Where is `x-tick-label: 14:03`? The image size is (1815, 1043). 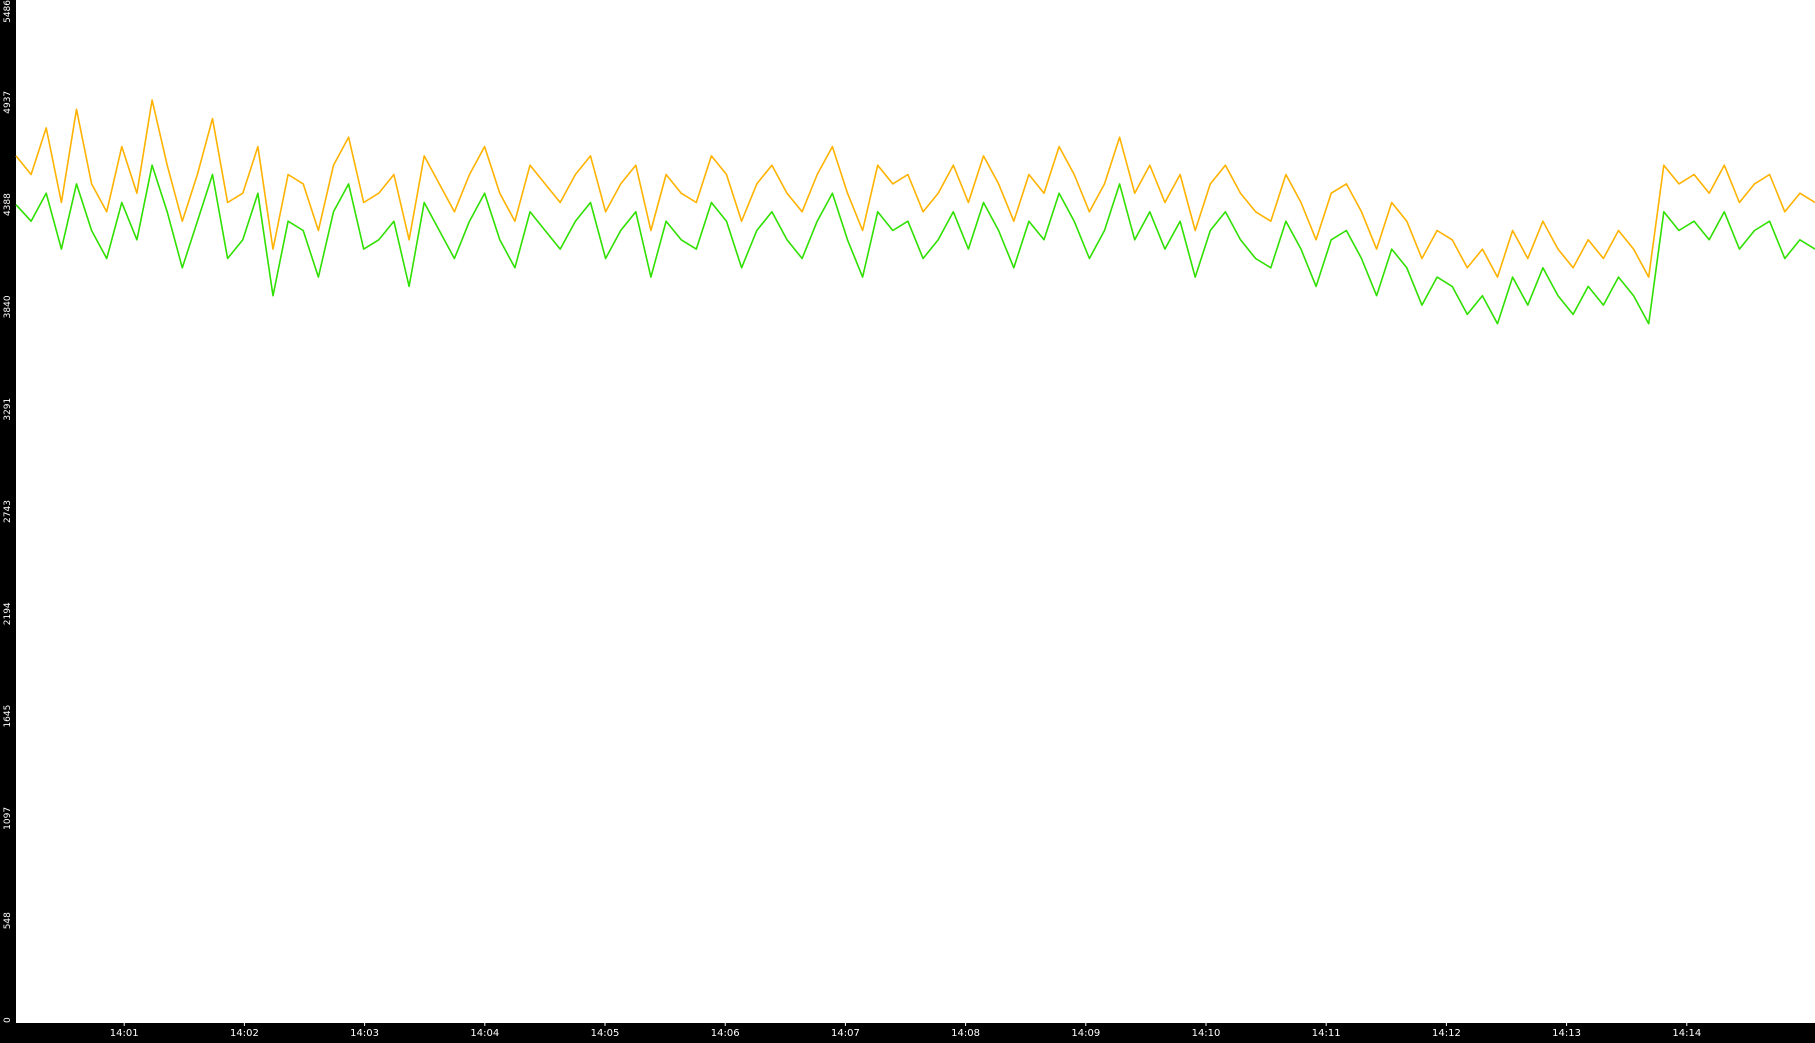
x-tick-label: 14:03 is located at coordinates (364, 1033).